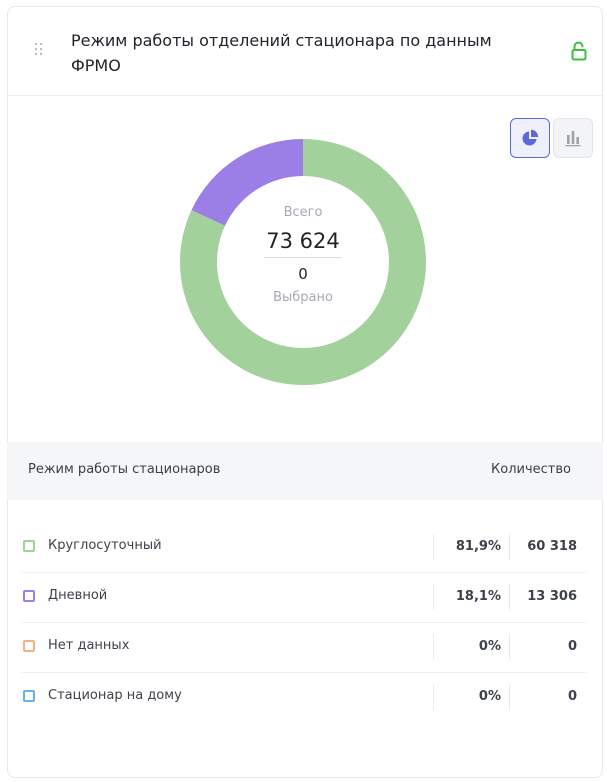 Image resolution: width=607 pixels, height=782 pixels. I want to click on table-header: Режим работы стационаров Количество, so click(305, 471).